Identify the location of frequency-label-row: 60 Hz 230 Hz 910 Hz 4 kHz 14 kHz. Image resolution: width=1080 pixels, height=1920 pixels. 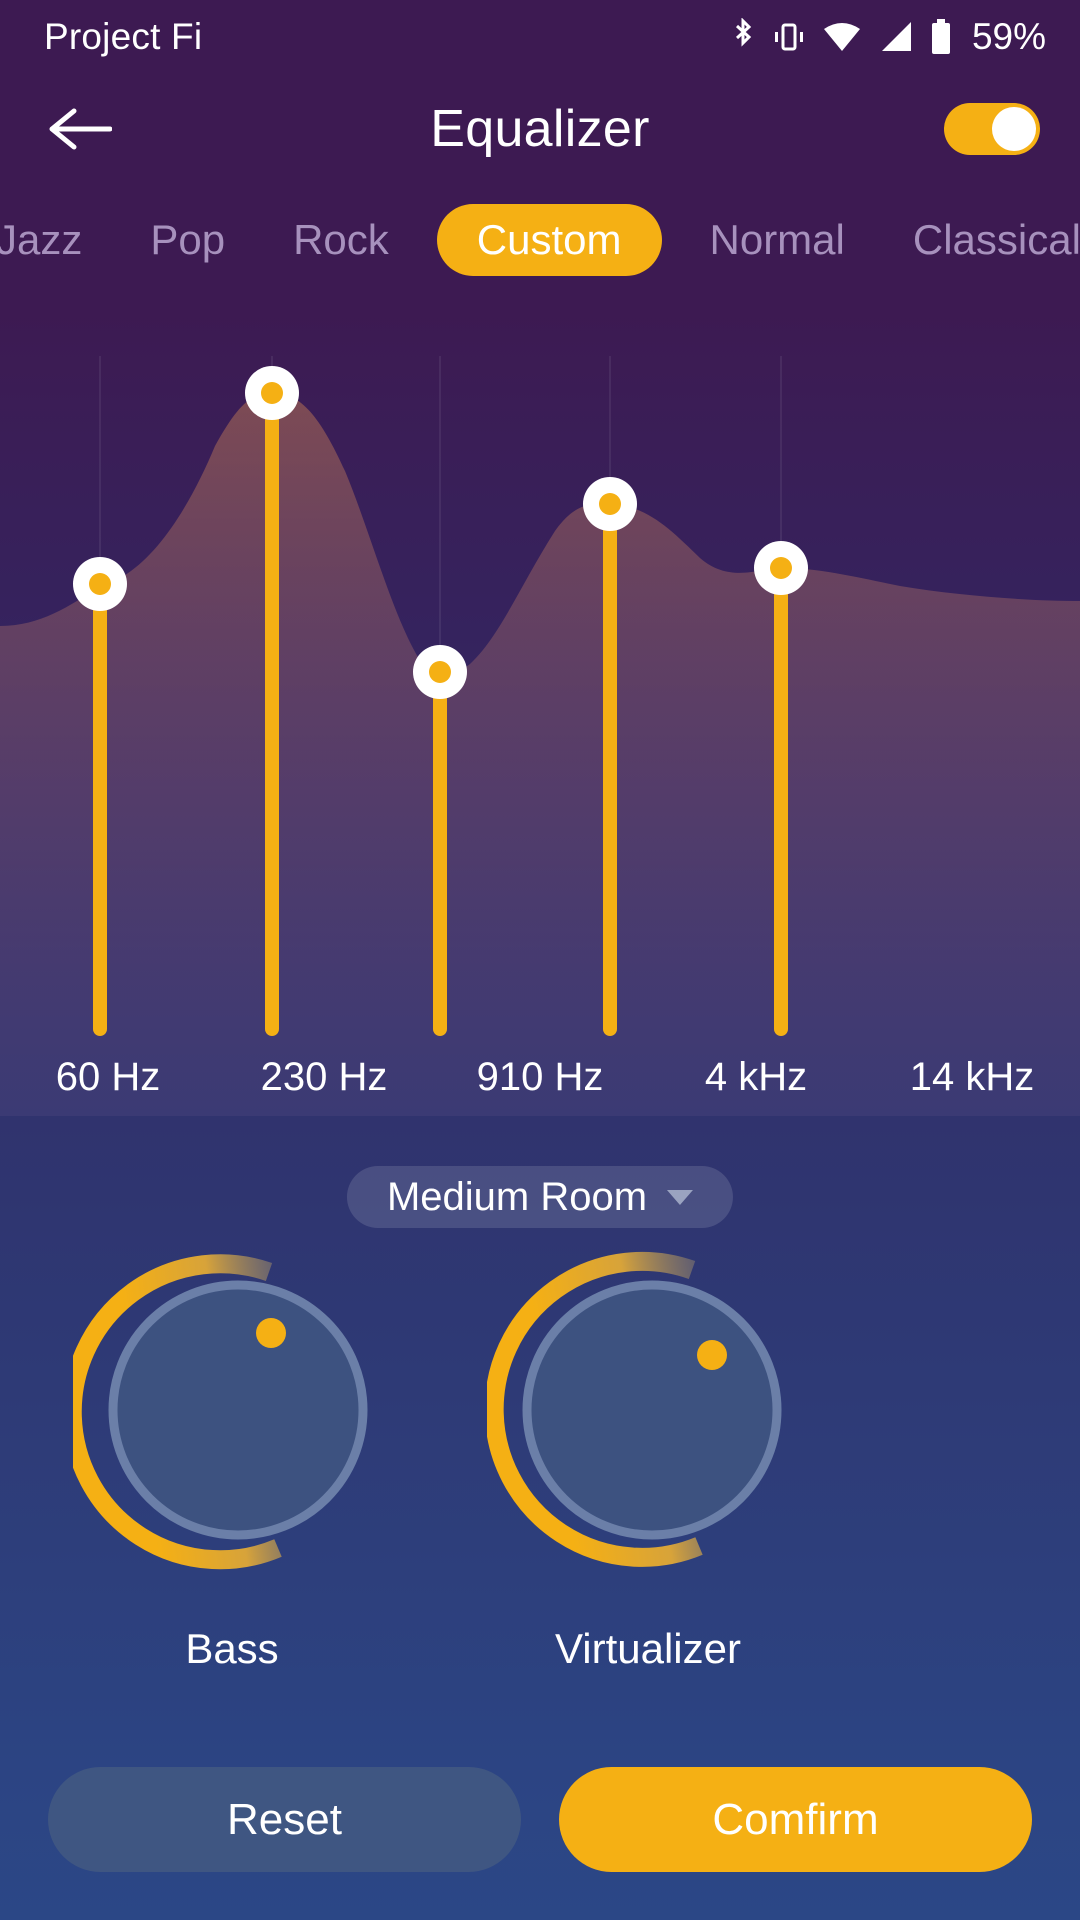
(540, 1077).